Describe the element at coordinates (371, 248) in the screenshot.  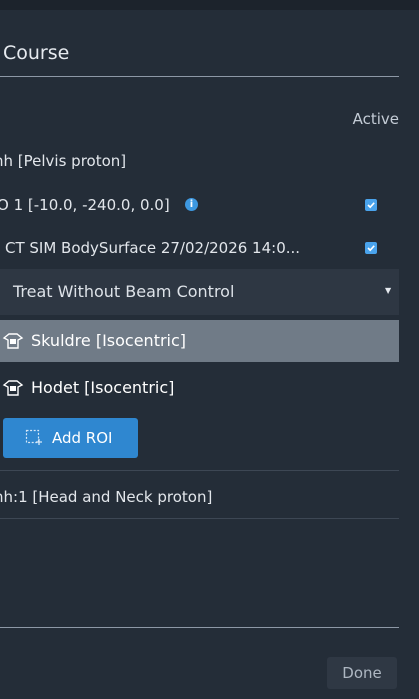
I see `surface-active-checkbox` at that location.